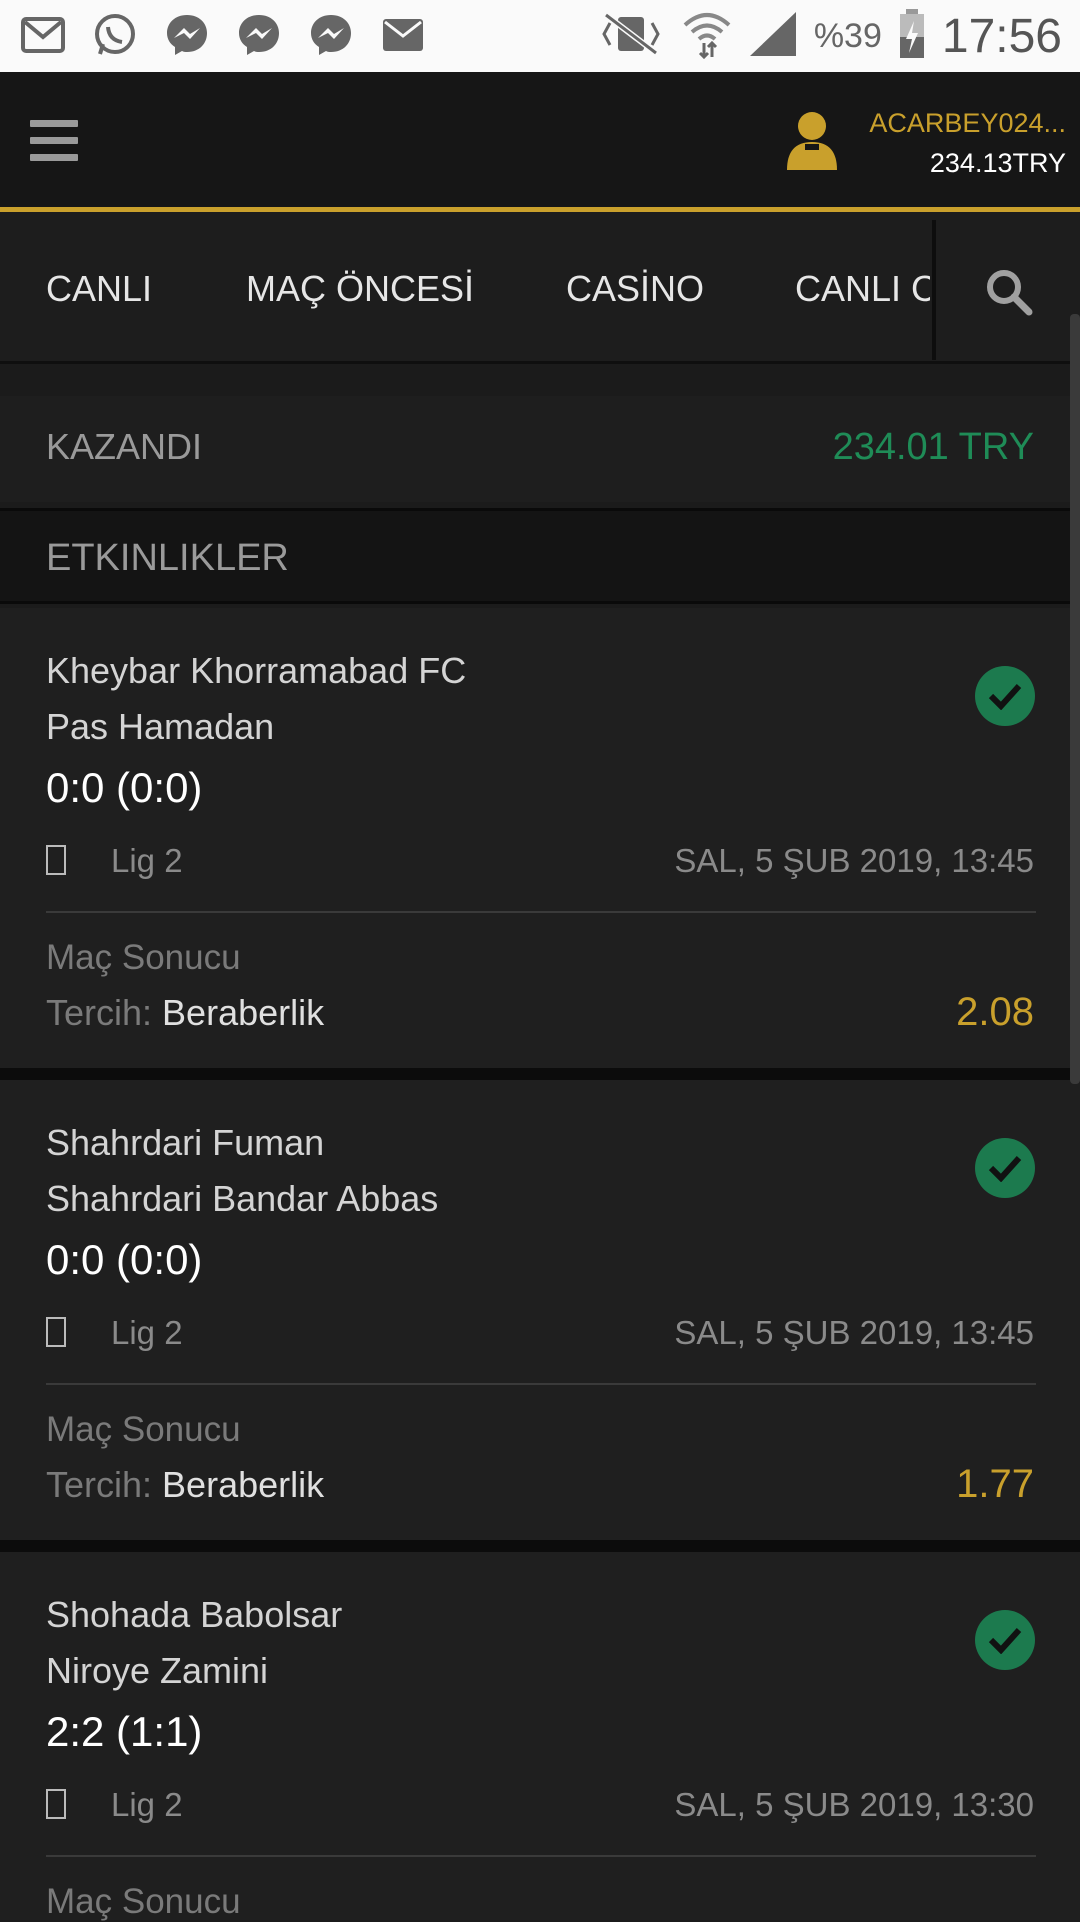  I want to click on tab-overflow-clip: CANLI C, so click(860, 286).